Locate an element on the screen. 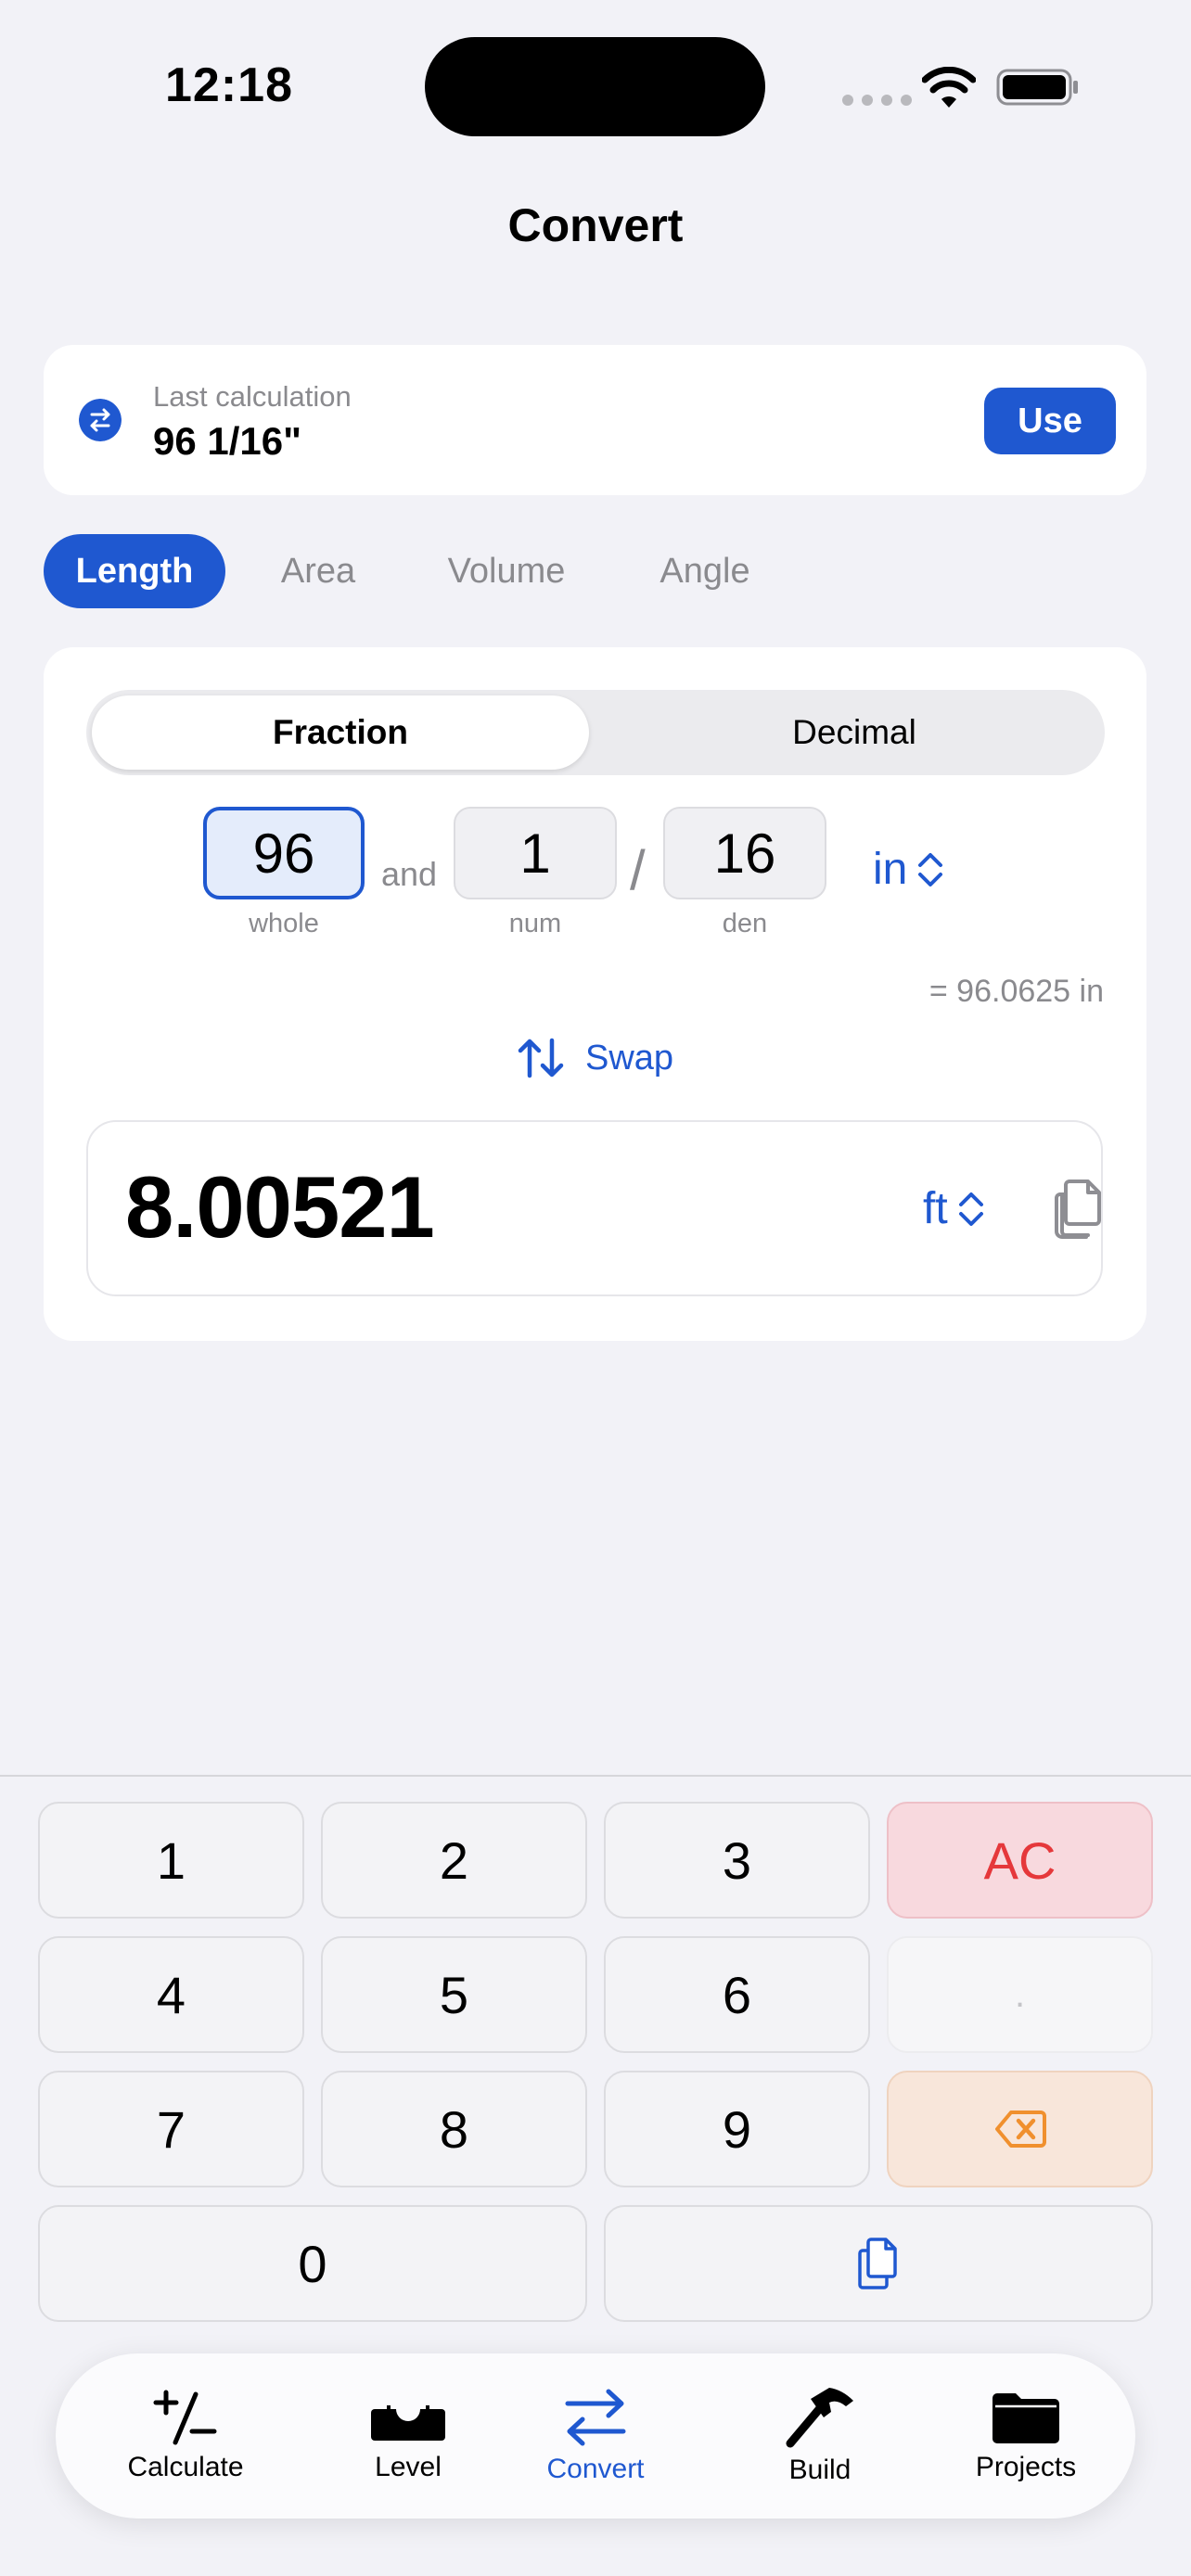 The image size is (1191, 2576). result-value: 8.00521 is located at coordinates (280, 1207).